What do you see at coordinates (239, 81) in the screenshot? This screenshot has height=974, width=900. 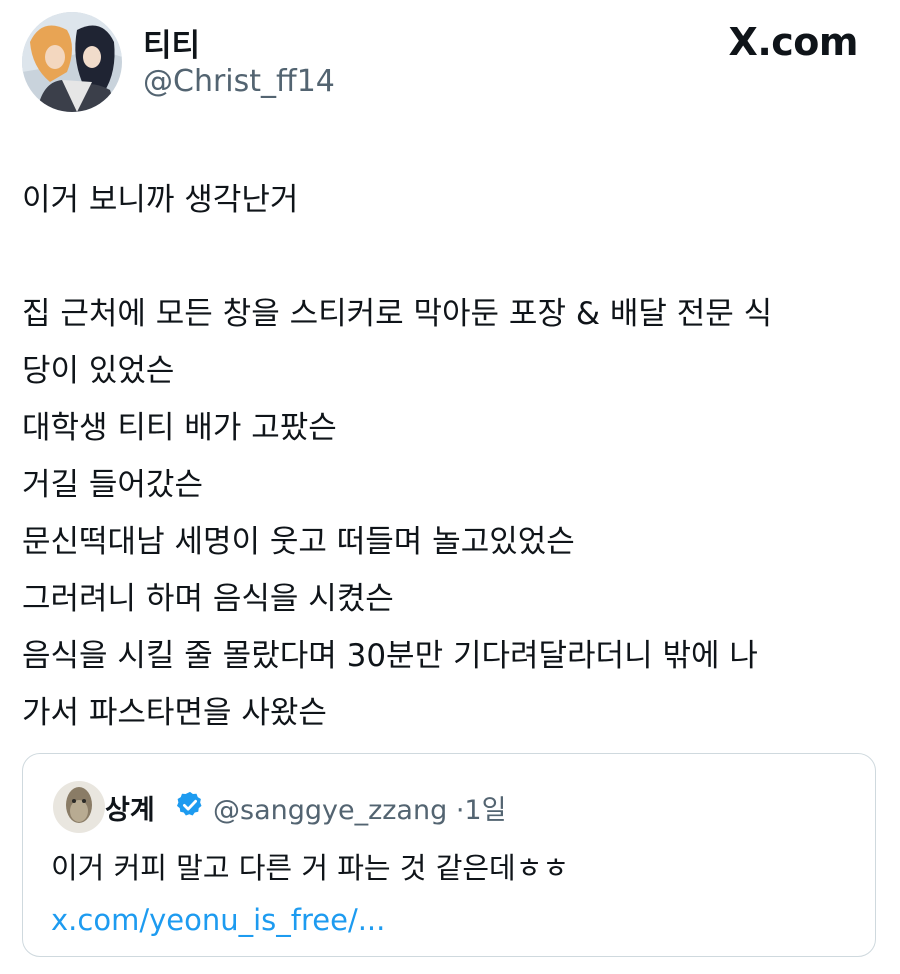 I see `author-handle: @Christ_ff14` at bounding box center [239, 81].